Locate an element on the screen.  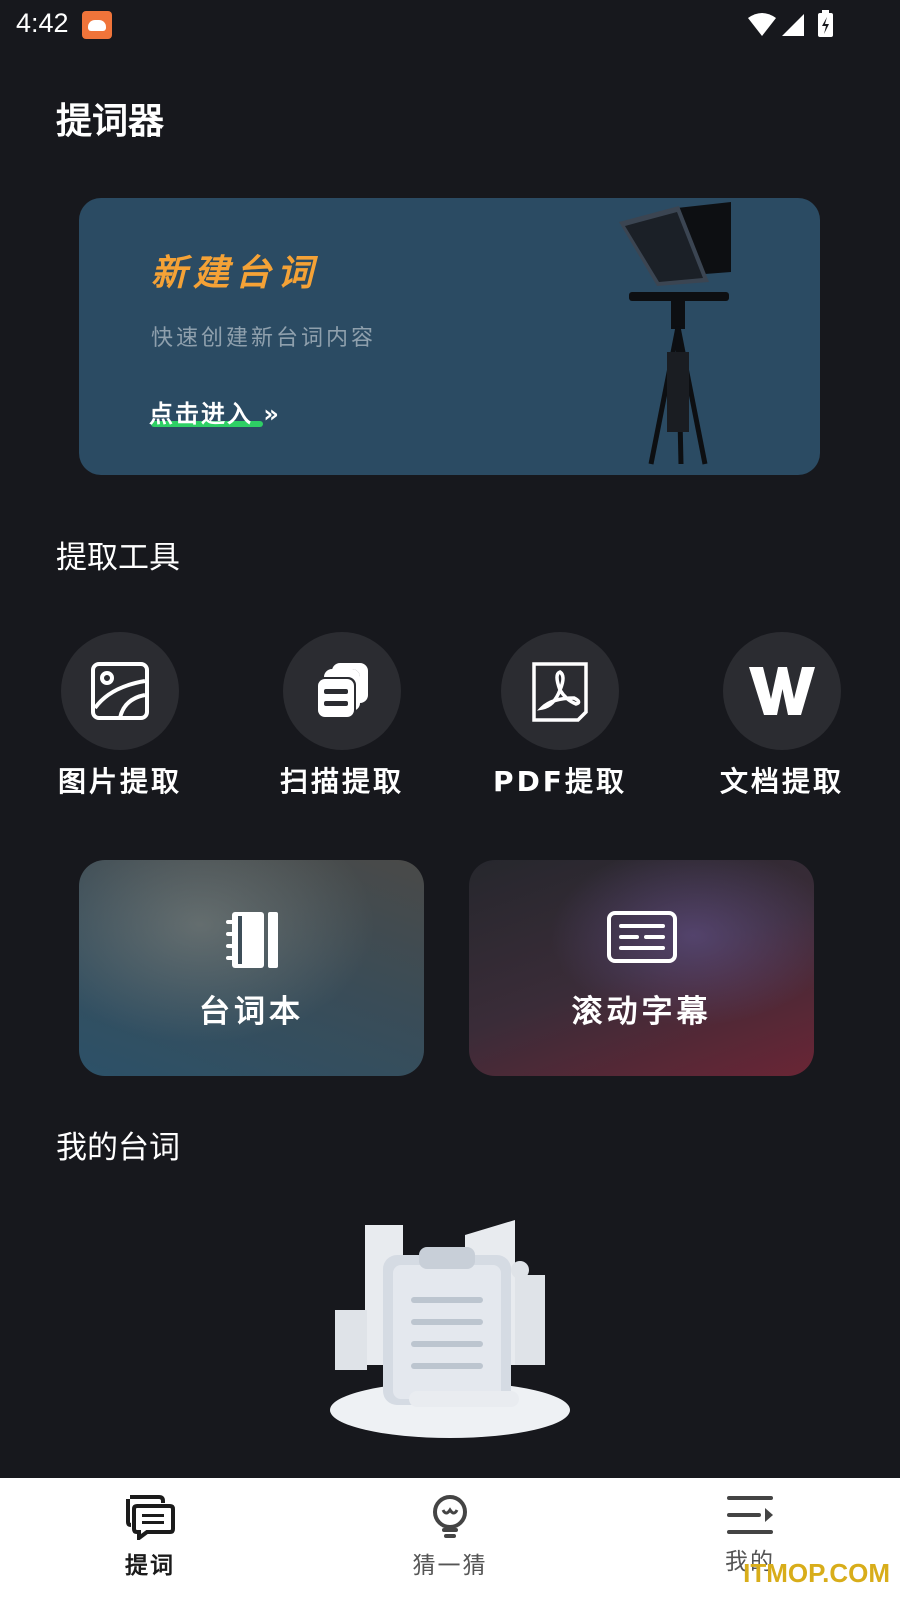
card-label: 滚动字幕 is located at coordinates (641, 1012).